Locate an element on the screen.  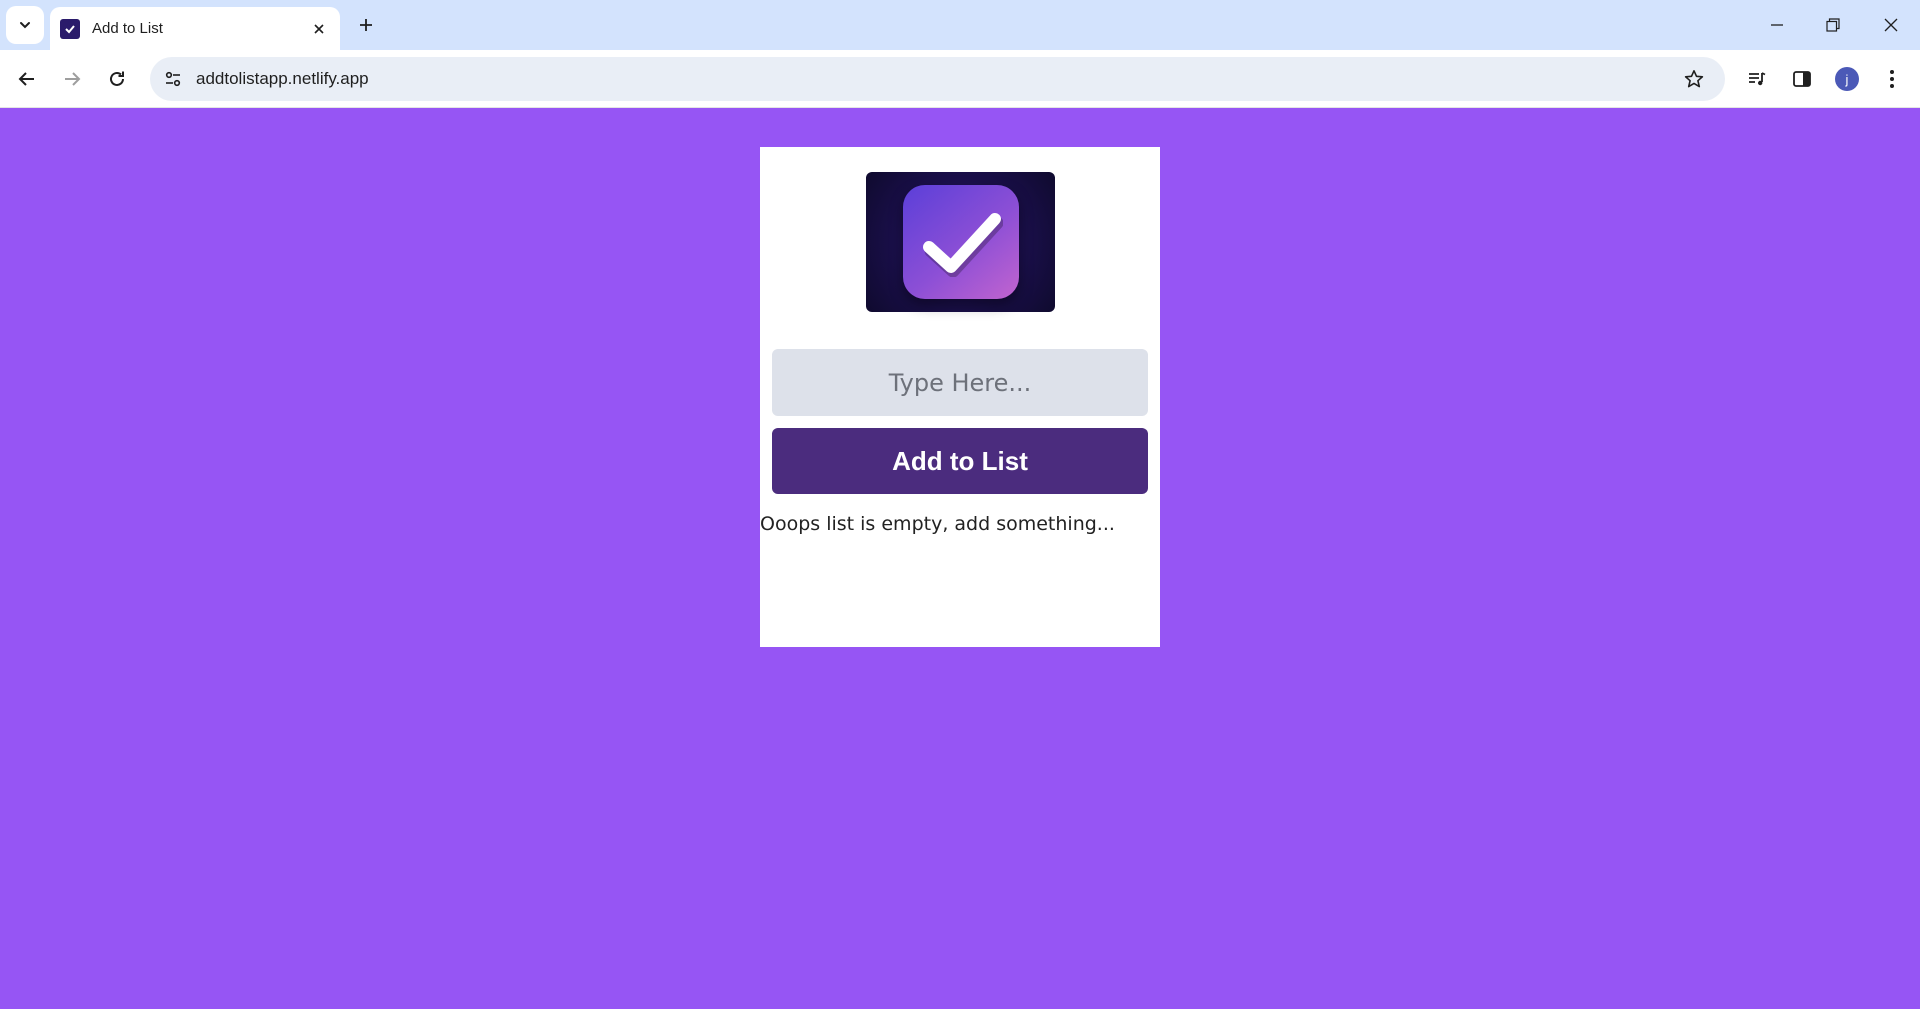
restore-icon is located at coordinates (1833, 25).